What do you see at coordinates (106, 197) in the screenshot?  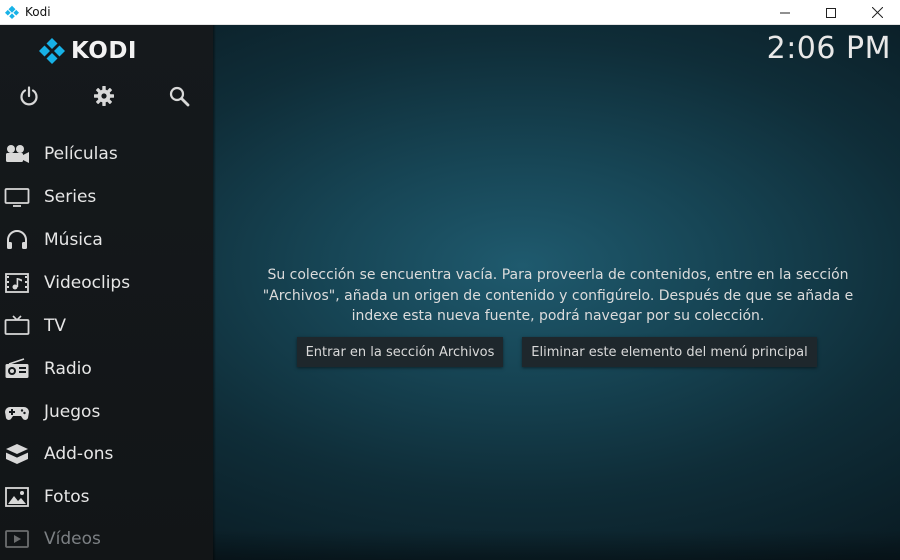 I see `menu-item-series: Series` at bounding box center [106, 197].